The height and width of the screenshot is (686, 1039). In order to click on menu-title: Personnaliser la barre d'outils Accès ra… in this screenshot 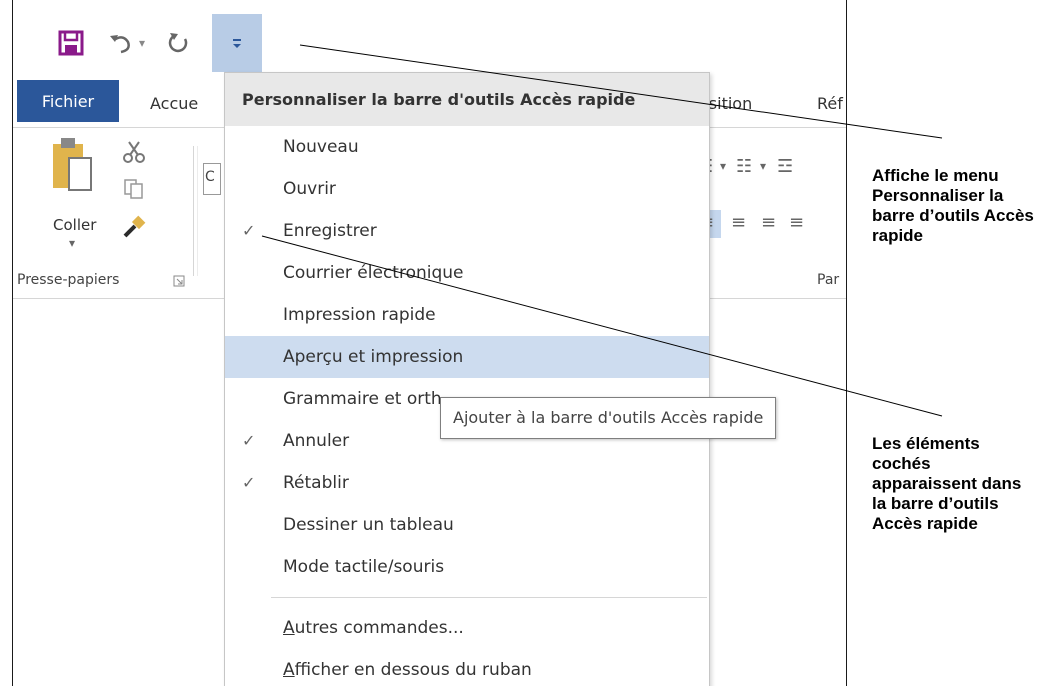, I will do `click(467, 99)`.